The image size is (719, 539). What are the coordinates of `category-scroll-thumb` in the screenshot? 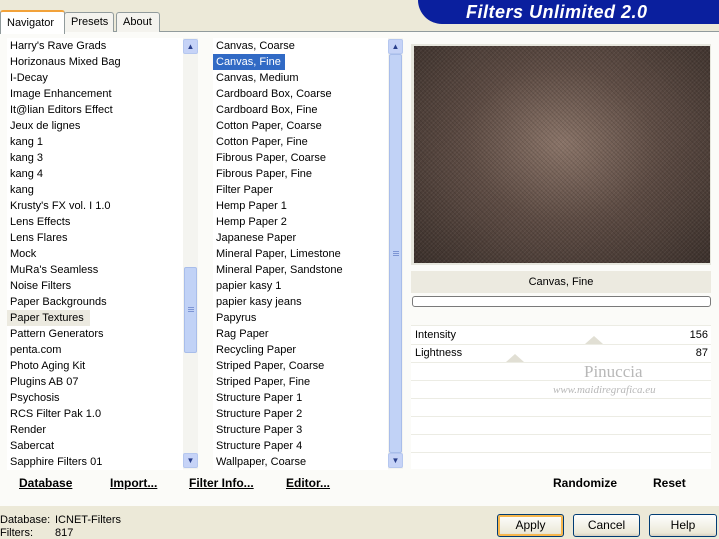 It's located at (190, 310).